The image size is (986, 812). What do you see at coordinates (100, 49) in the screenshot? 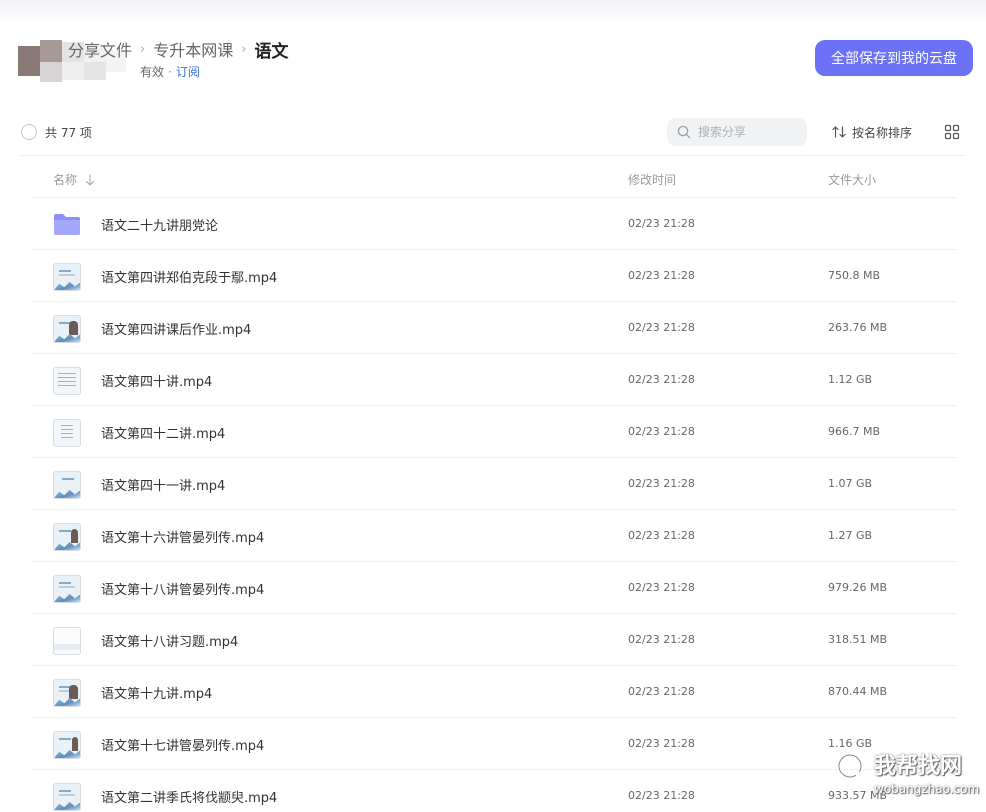
I see `breadcrumb-root: 分享文件` at bounding box center [100, 49].